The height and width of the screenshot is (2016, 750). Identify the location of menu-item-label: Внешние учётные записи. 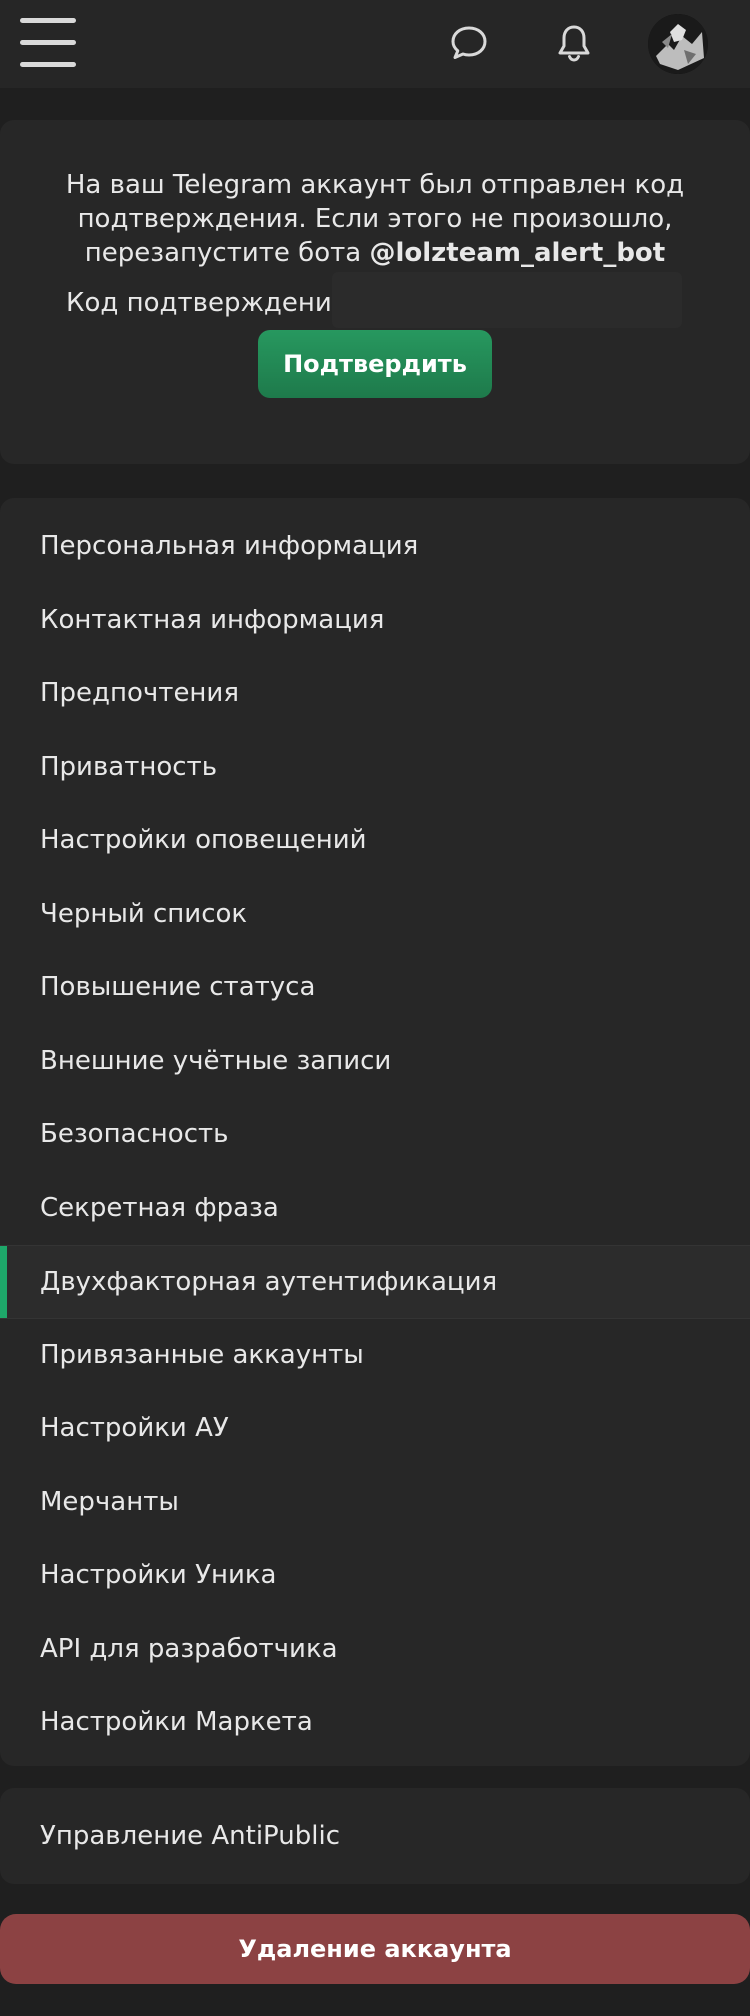
(216, 1061).